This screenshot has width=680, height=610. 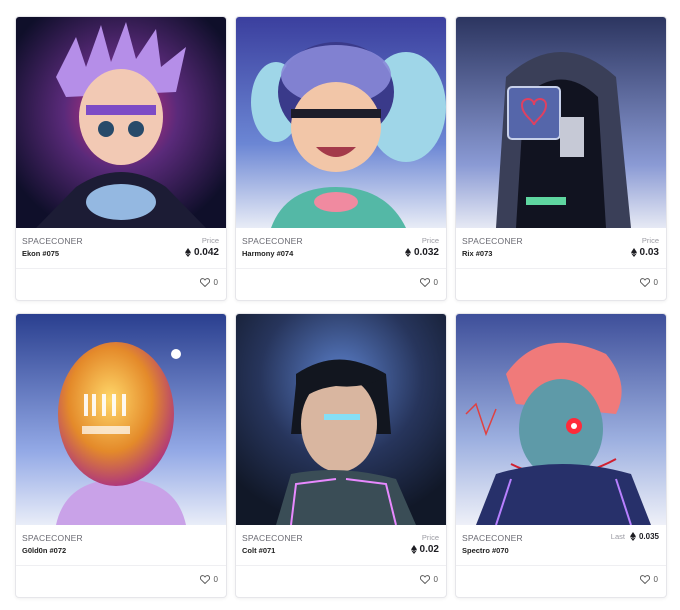 I want to click on nft-card: SPACECONER Harmony #074 Price 0.032 0, so click(x=341, y=158).